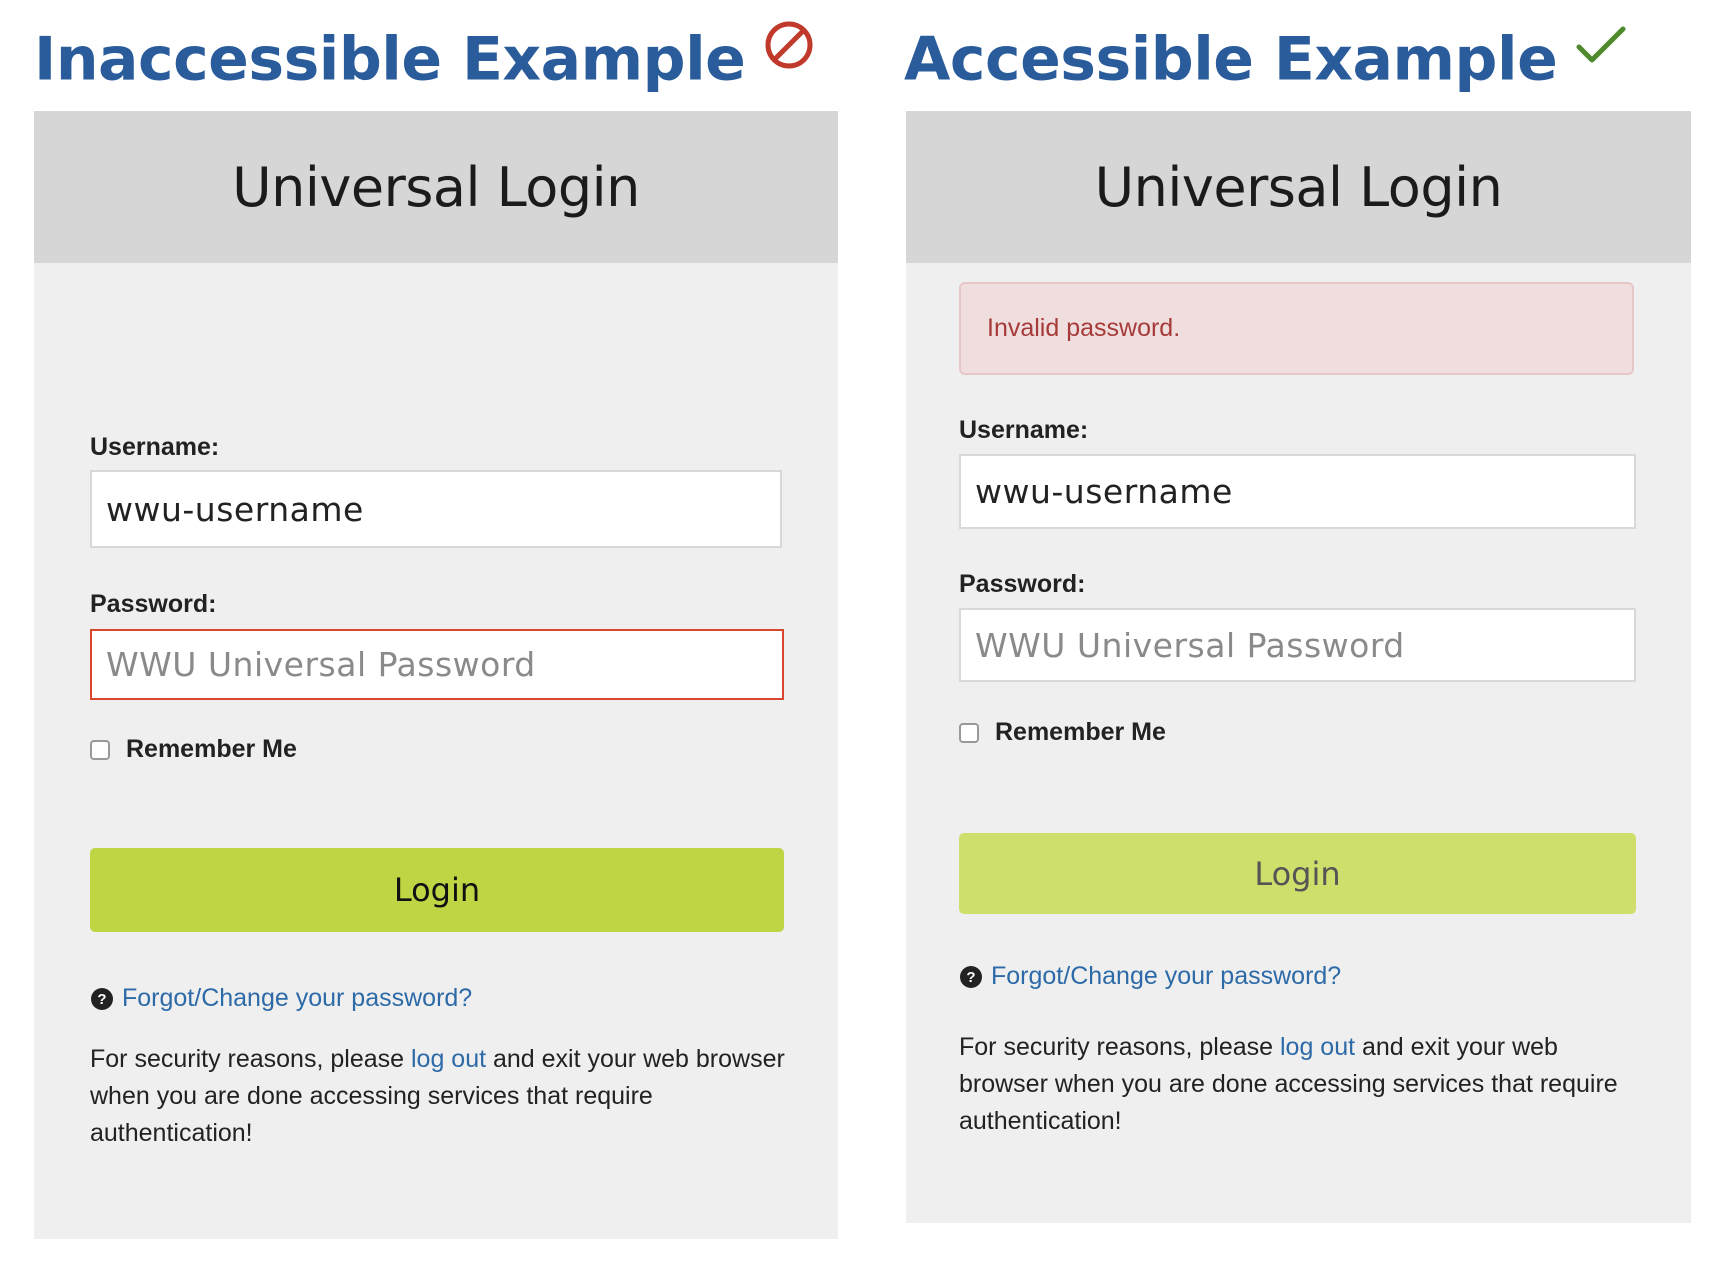 The height and width of the screenshot is (1270, 1724). I want to click on prohibited-icon, so click(789, 45).